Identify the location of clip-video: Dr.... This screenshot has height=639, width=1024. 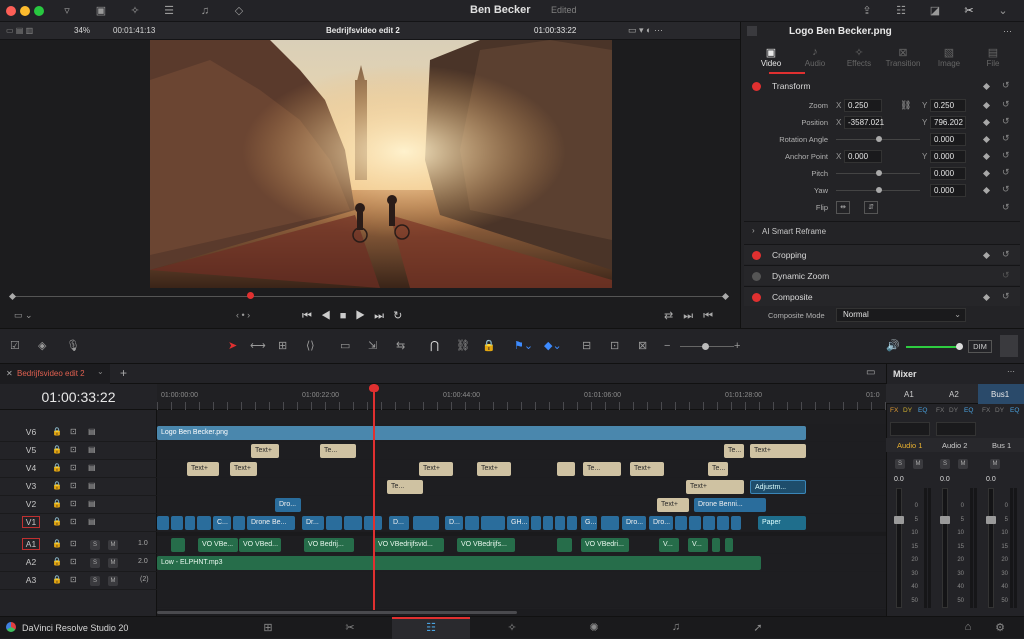
(313, 523).